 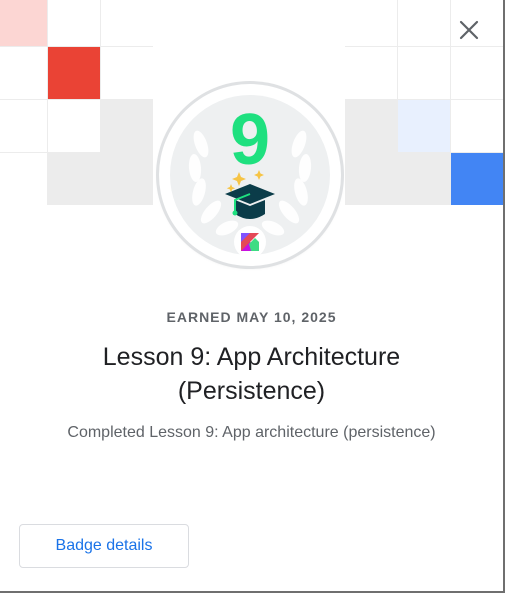 I want to click on close-button, so click(x=469, y=30).